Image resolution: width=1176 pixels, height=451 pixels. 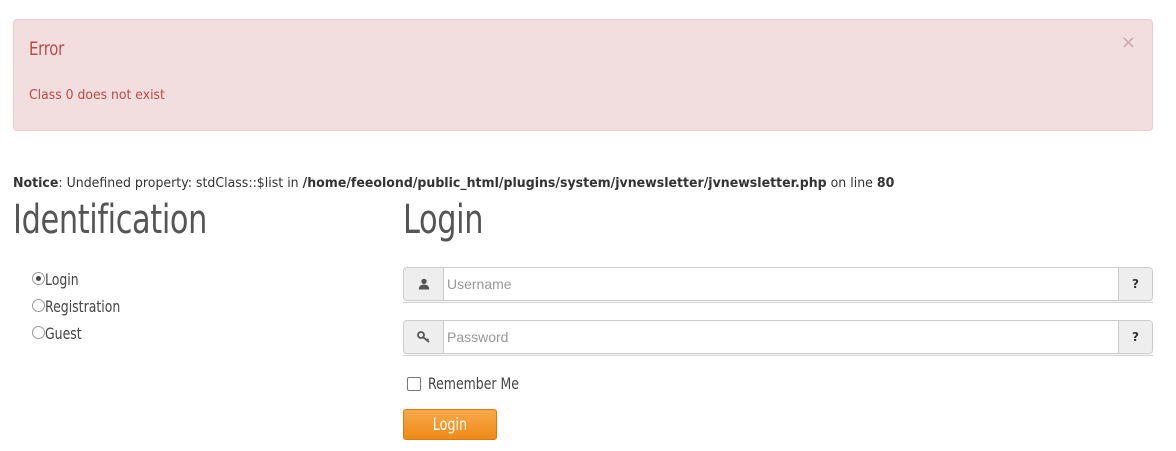 What do you see at coordinates (38, 278) in the screenshot?
I see `radio-button-login` at bounding box center [38, 278].